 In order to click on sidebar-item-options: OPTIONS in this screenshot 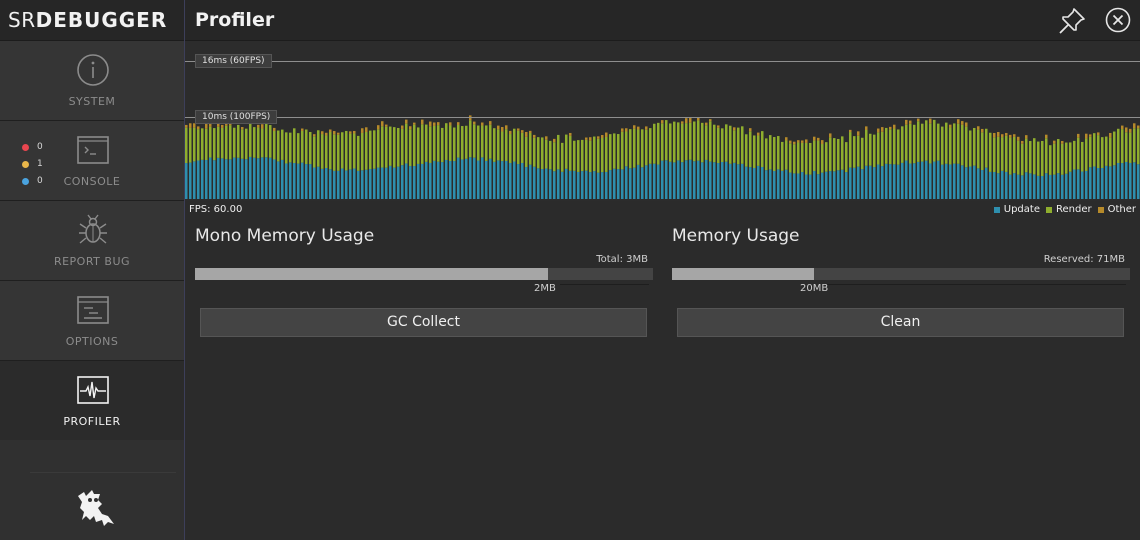, I will do `click(92, 321)`.